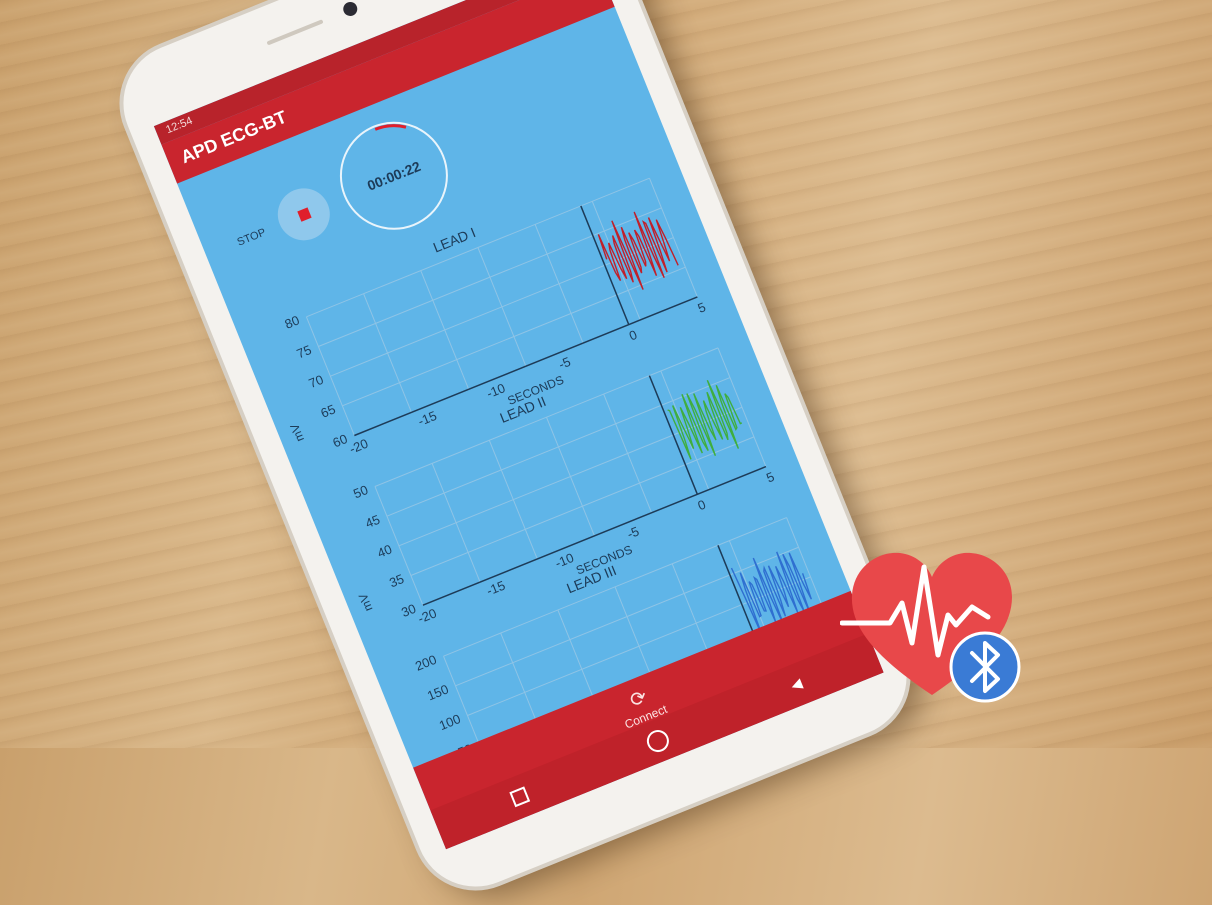 This screenshot has width=1212, height=905. Describe the element at coordinates (408, 610) in the screenshot. I see `y-tick-label: 30` at that location.